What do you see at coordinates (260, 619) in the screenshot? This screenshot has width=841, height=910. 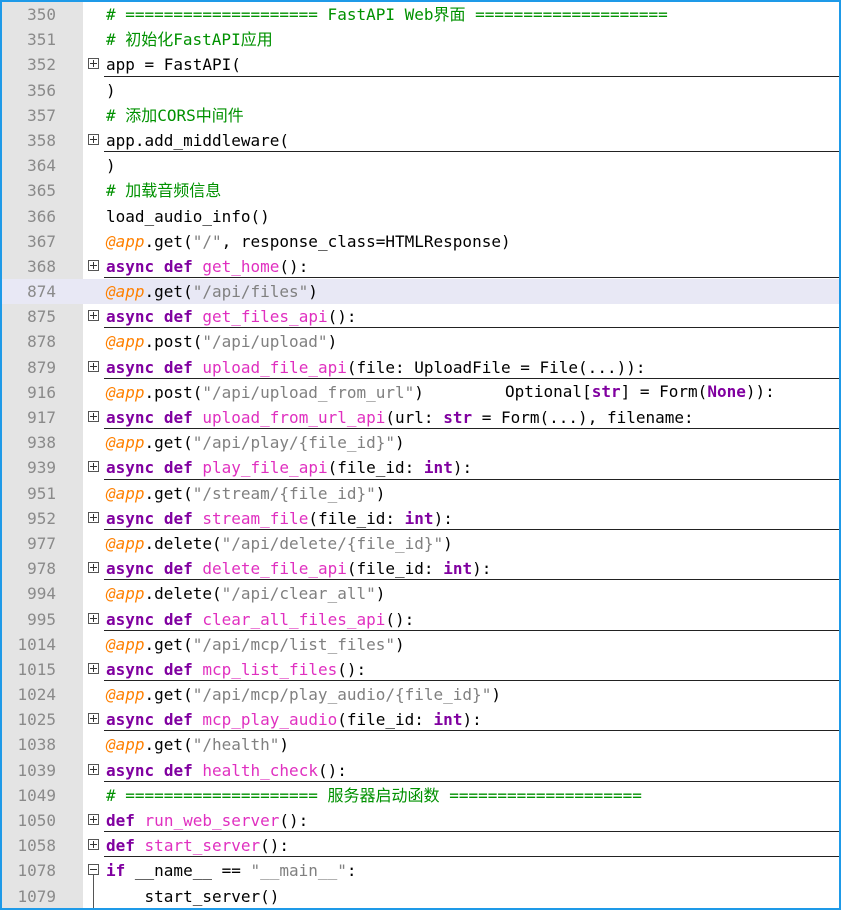 I see `code-text: async def clear_all_files_api():` at bounding box center [260, 619].